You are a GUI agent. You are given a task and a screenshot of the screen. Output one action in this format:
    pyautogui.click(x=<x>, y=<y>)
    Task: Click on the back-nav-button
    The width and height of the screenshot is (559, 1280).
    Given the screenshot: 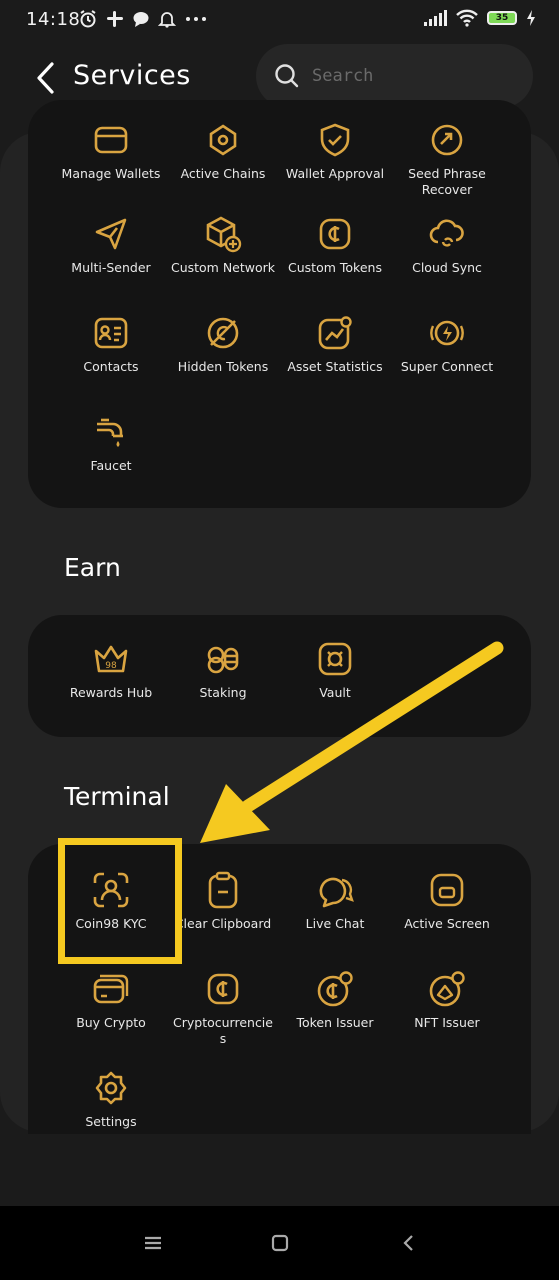 What is the action you would take?
    pyautogui.click(x=408, y=1243)
    